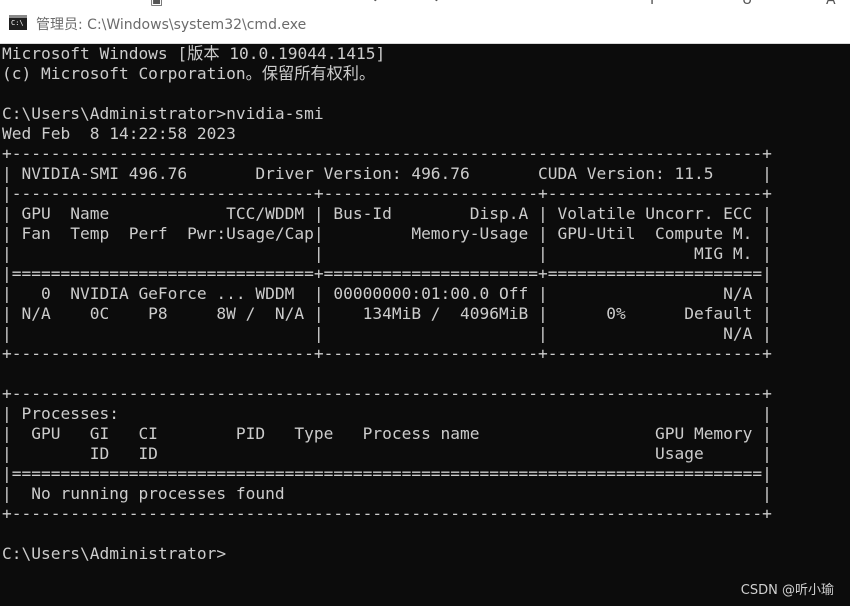 This screenshot has height=606, width=850. Describe the element at coordinates (189, 73) in the screenshot. I see `console-line: (c) Microsoft Corporation。保留所有权利。` at that location.